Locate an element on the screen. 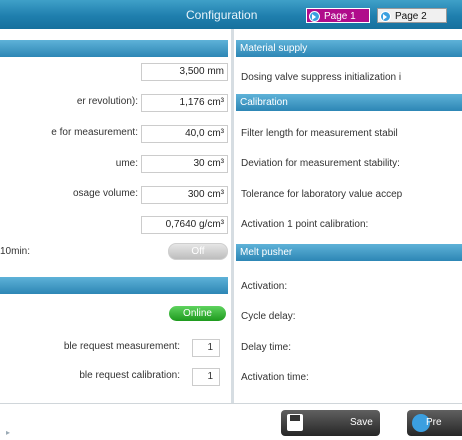  title-bar: Configuration Page 1 Page 2 is located at coordinates (231, 14).